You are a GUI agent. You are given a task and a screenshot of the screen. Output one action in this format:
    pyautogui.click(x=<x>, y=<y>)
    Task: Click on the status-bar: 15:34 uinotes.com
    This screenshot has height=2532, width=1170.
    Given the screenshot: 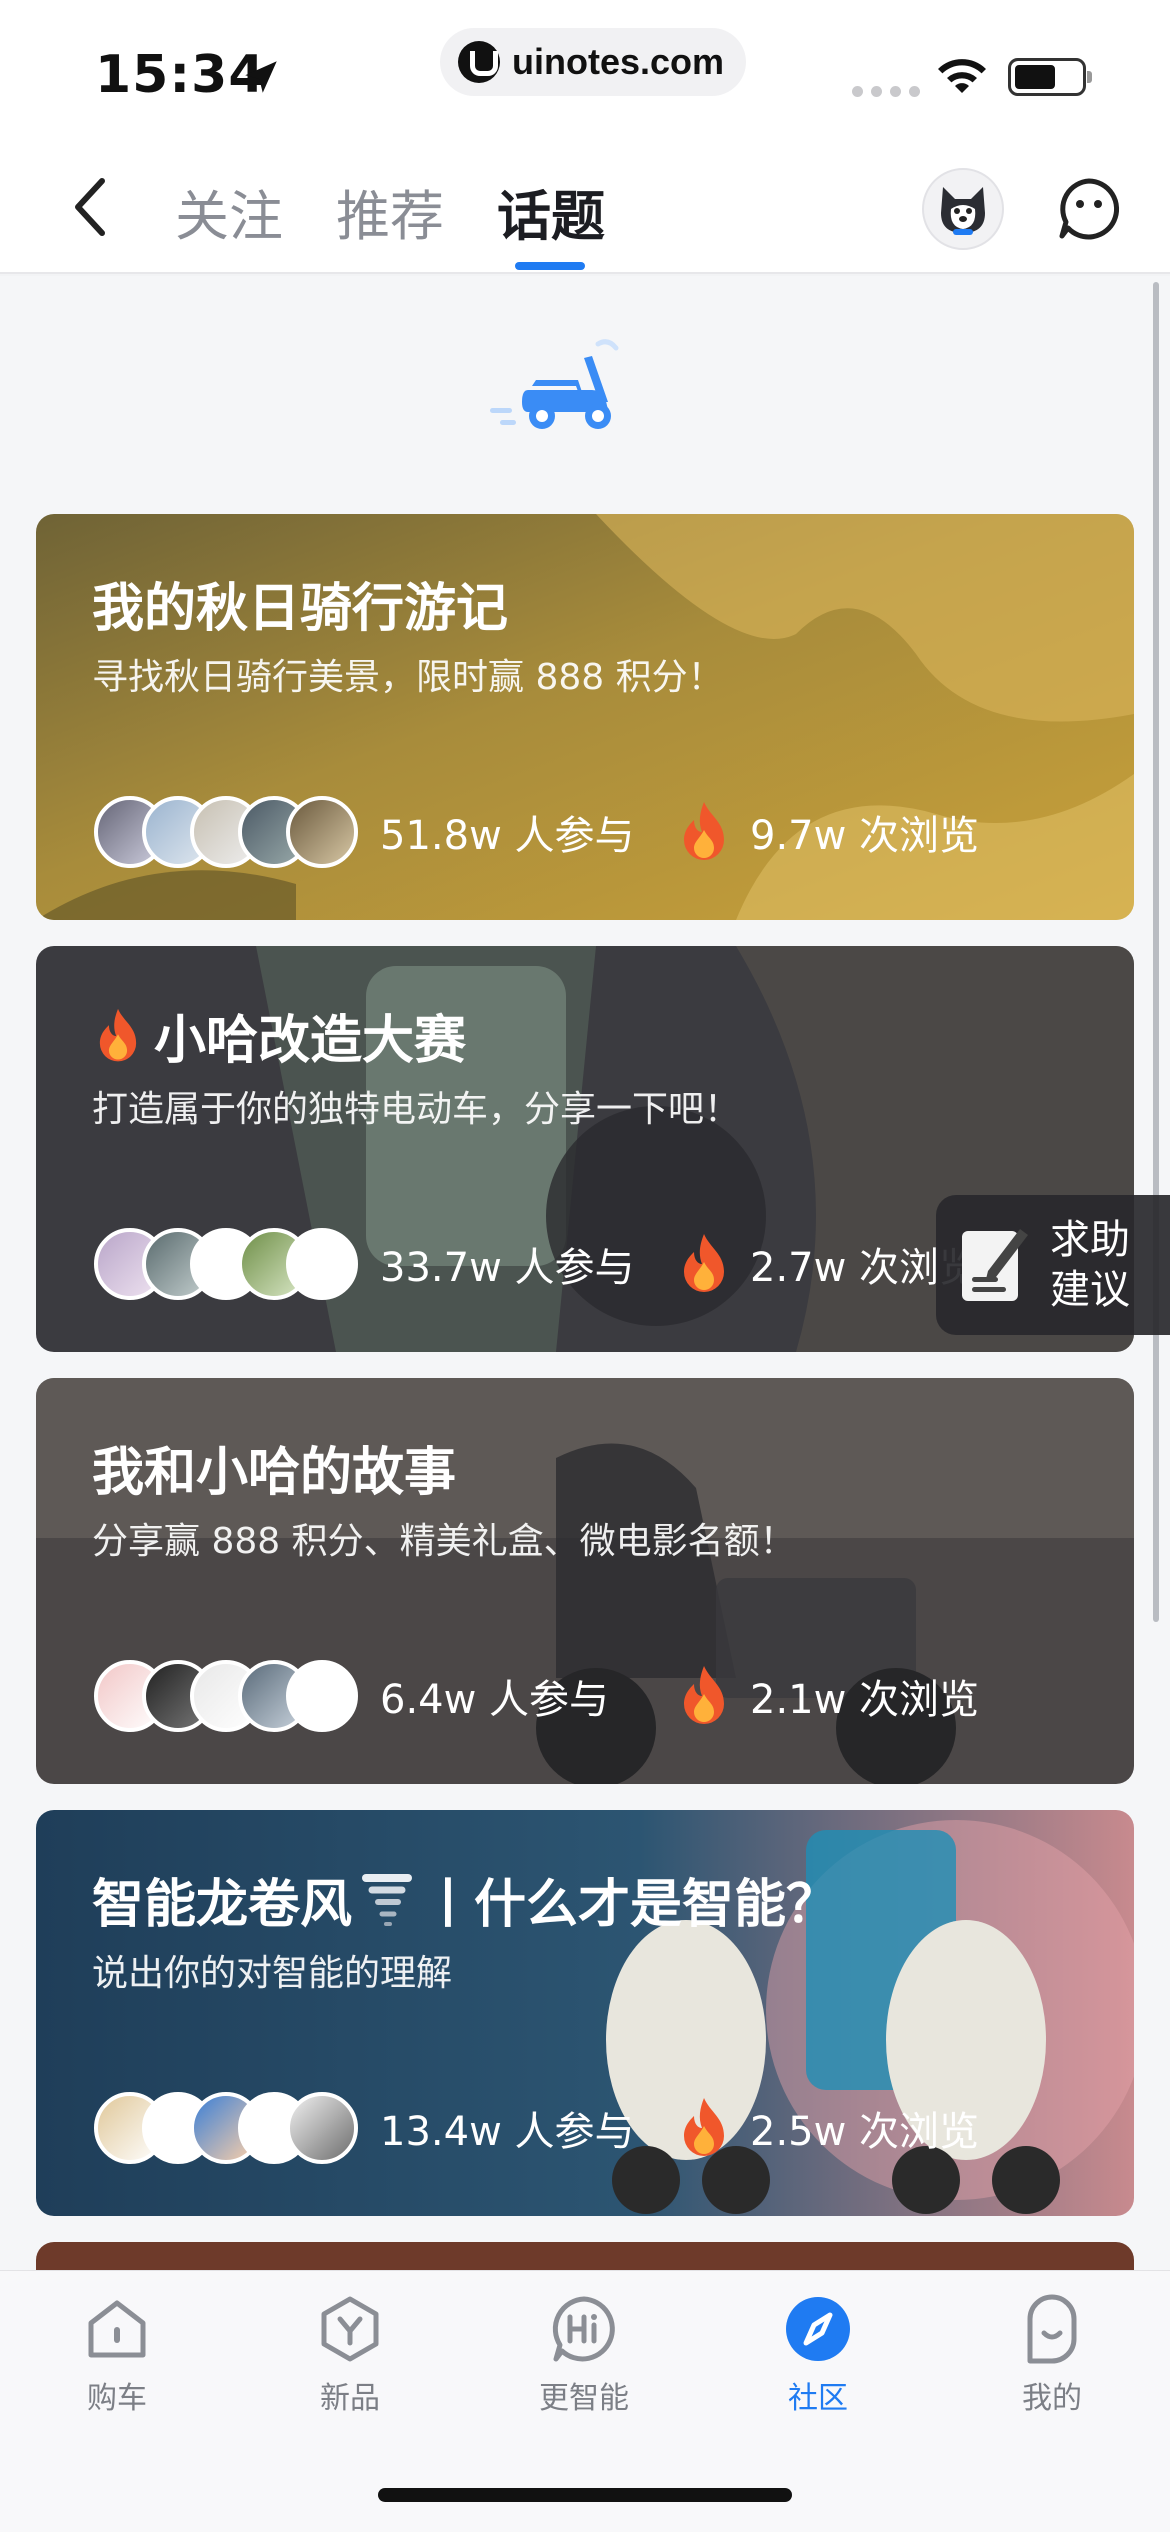 What is the action you would take?
    pyautogui.click(x=585, y=75)
    